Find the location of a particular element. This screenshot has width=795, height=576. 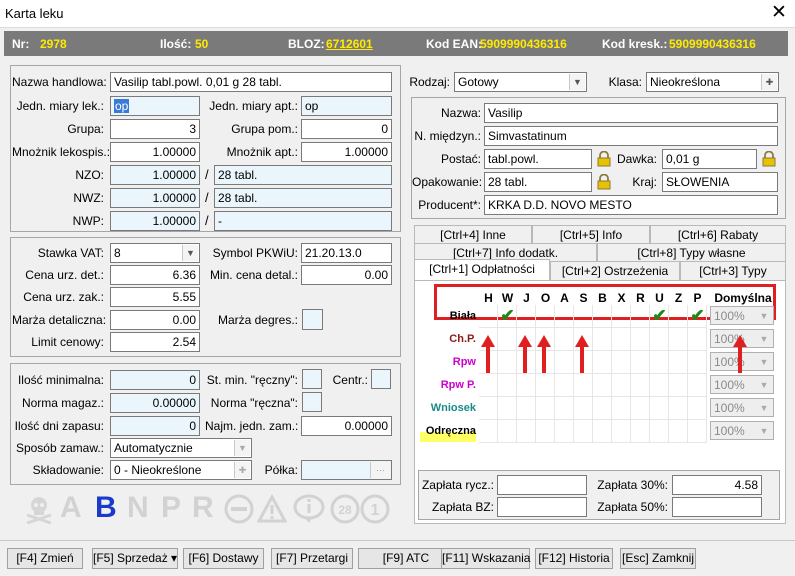

zamknij-button: [Esc] Zamknij is located at coordinates (658, 558).